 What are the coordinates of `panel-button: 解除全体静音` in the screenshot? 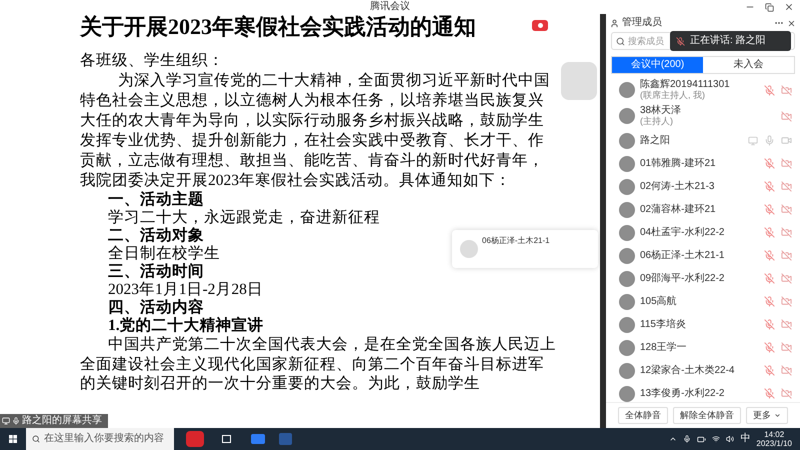 It's located at (707, 415).